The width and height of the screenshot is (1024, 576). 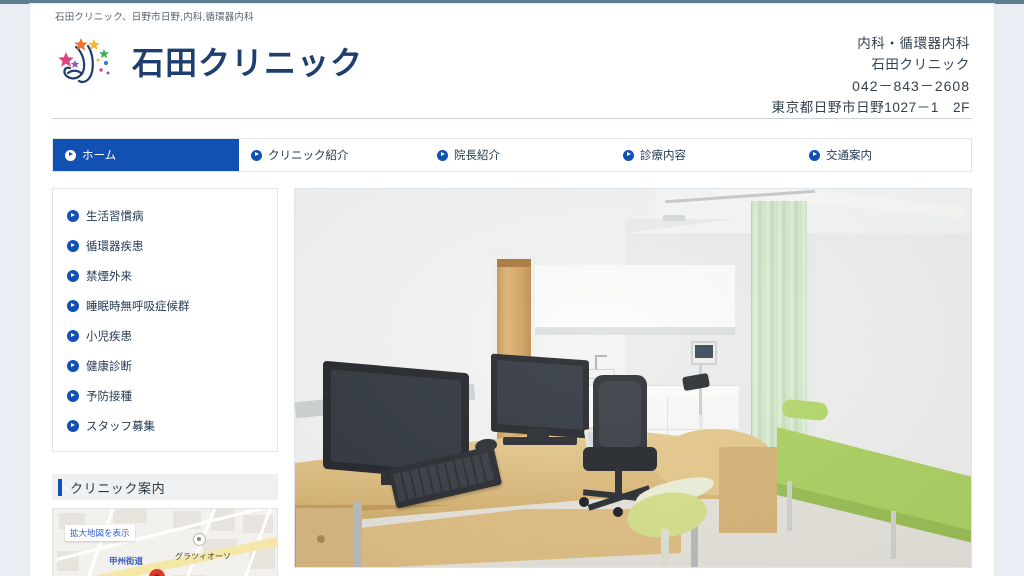 What do you see at coordinates (199, 540) in the screenshot?
I see `map-poi-marker` at bounding box center [199, 540].